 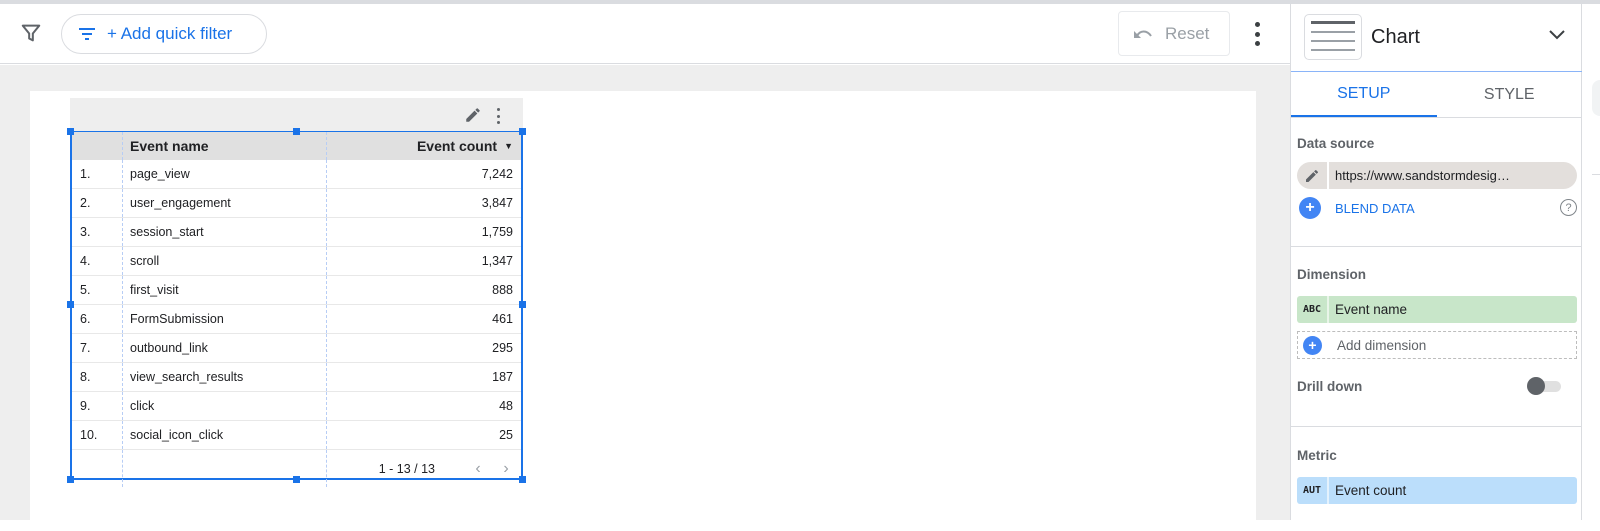 What do you see at coordinates (225, 348) in the screenshot?
I see `event-name-cell: outbound_link` at bounding box center [225, 348].